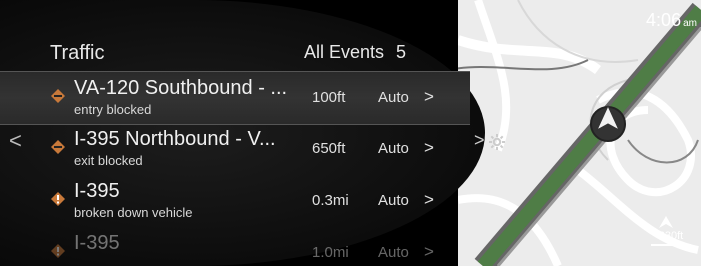 This screenshot has height=266, width=701. Describe the element at coordinates (608, 123) in the screenshot. I see `vehicle-position-icon` at that location.